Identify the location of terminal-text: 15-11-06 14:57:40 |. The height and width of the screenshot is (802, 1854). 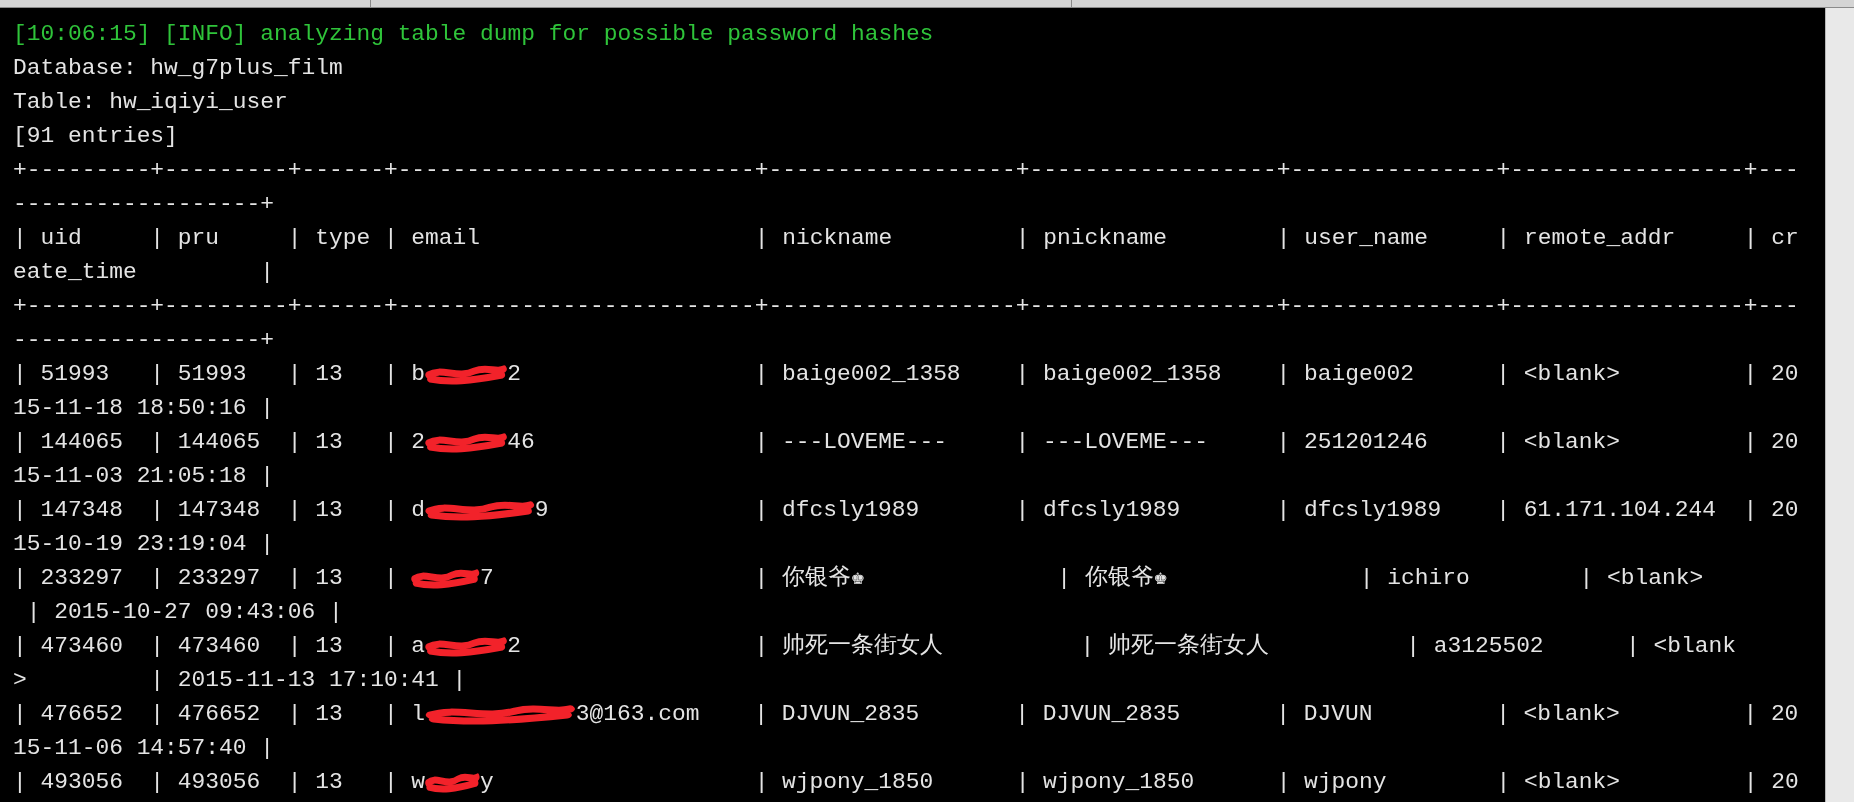
(143, 748).